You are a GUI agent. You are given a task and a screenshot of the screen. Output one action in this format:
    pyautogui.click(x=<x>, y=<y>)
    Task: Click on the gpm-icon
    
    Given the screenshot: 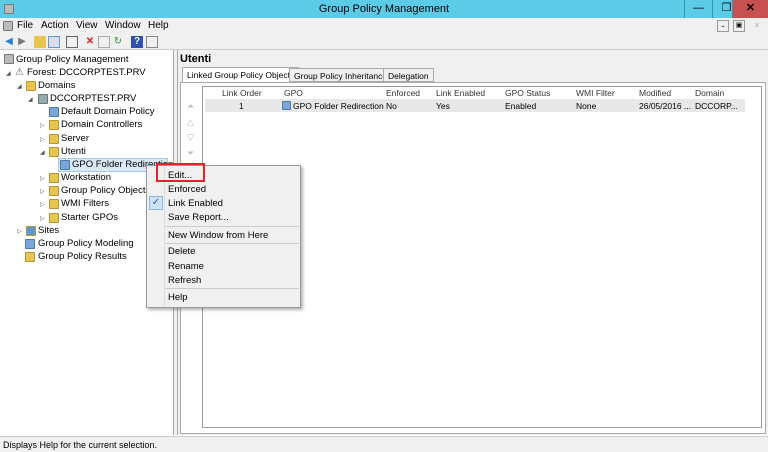 What is the action you would take?
    pyautogui.click(x=9, y=59)
    